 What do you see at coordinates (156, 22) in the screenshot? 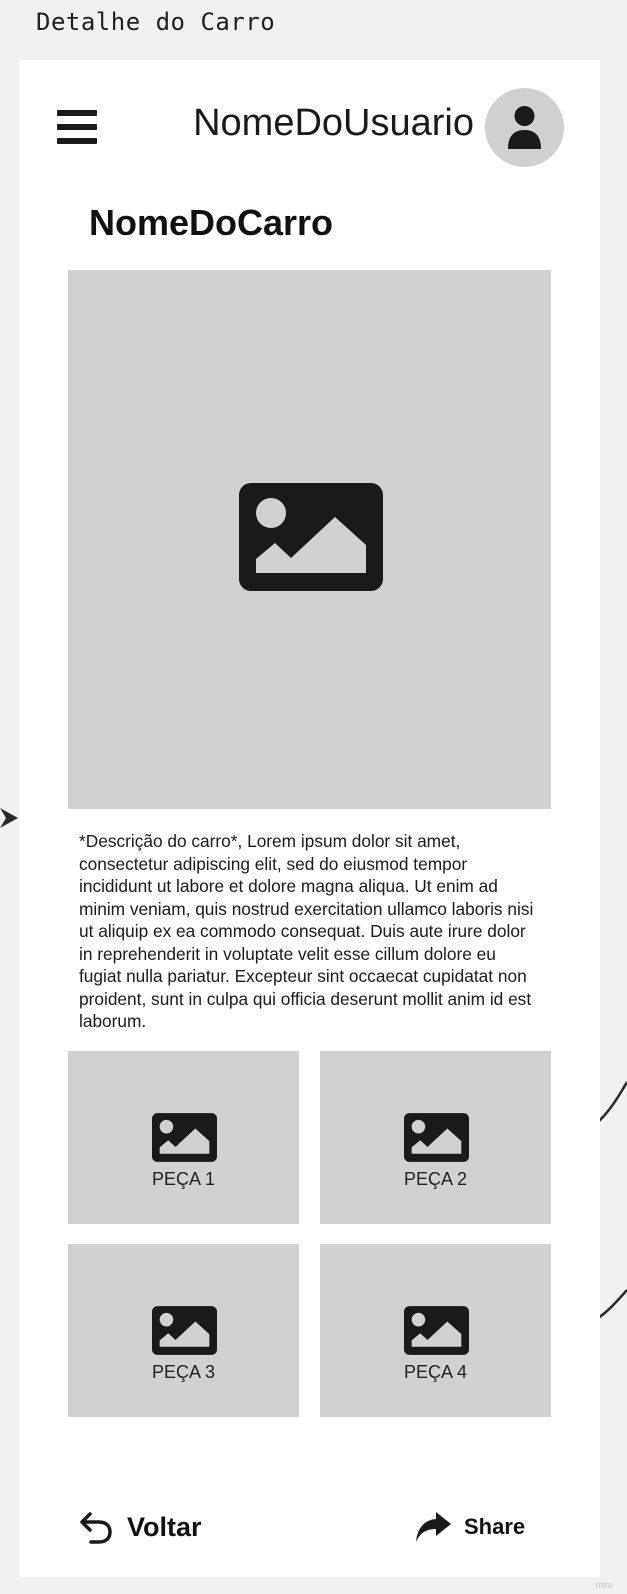
I see `frame-title: Detalhe do Carro` at bounding box center [156, 22].